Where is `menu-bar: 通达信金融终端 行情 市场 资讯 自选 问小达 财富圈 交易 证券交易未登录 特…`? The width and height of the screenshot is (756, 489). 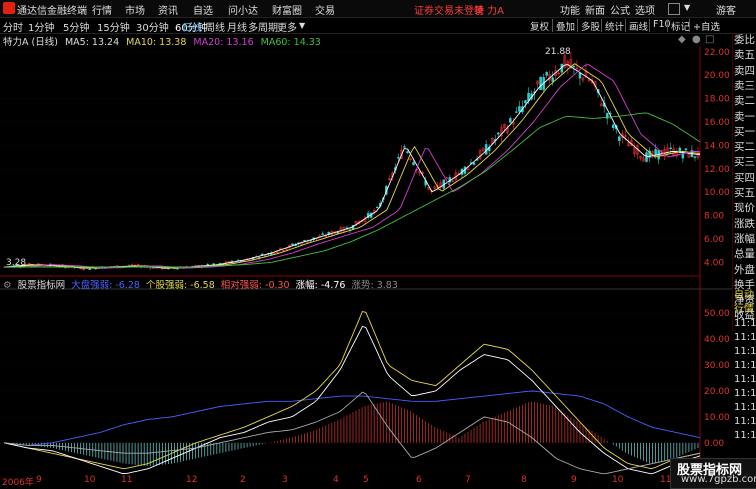
menu-bar: 通达信金融终端 行情 市场 资讯 自选 问小达 财富圈 交易 证券交易未登录 特… is located at coordinates (378, 9).